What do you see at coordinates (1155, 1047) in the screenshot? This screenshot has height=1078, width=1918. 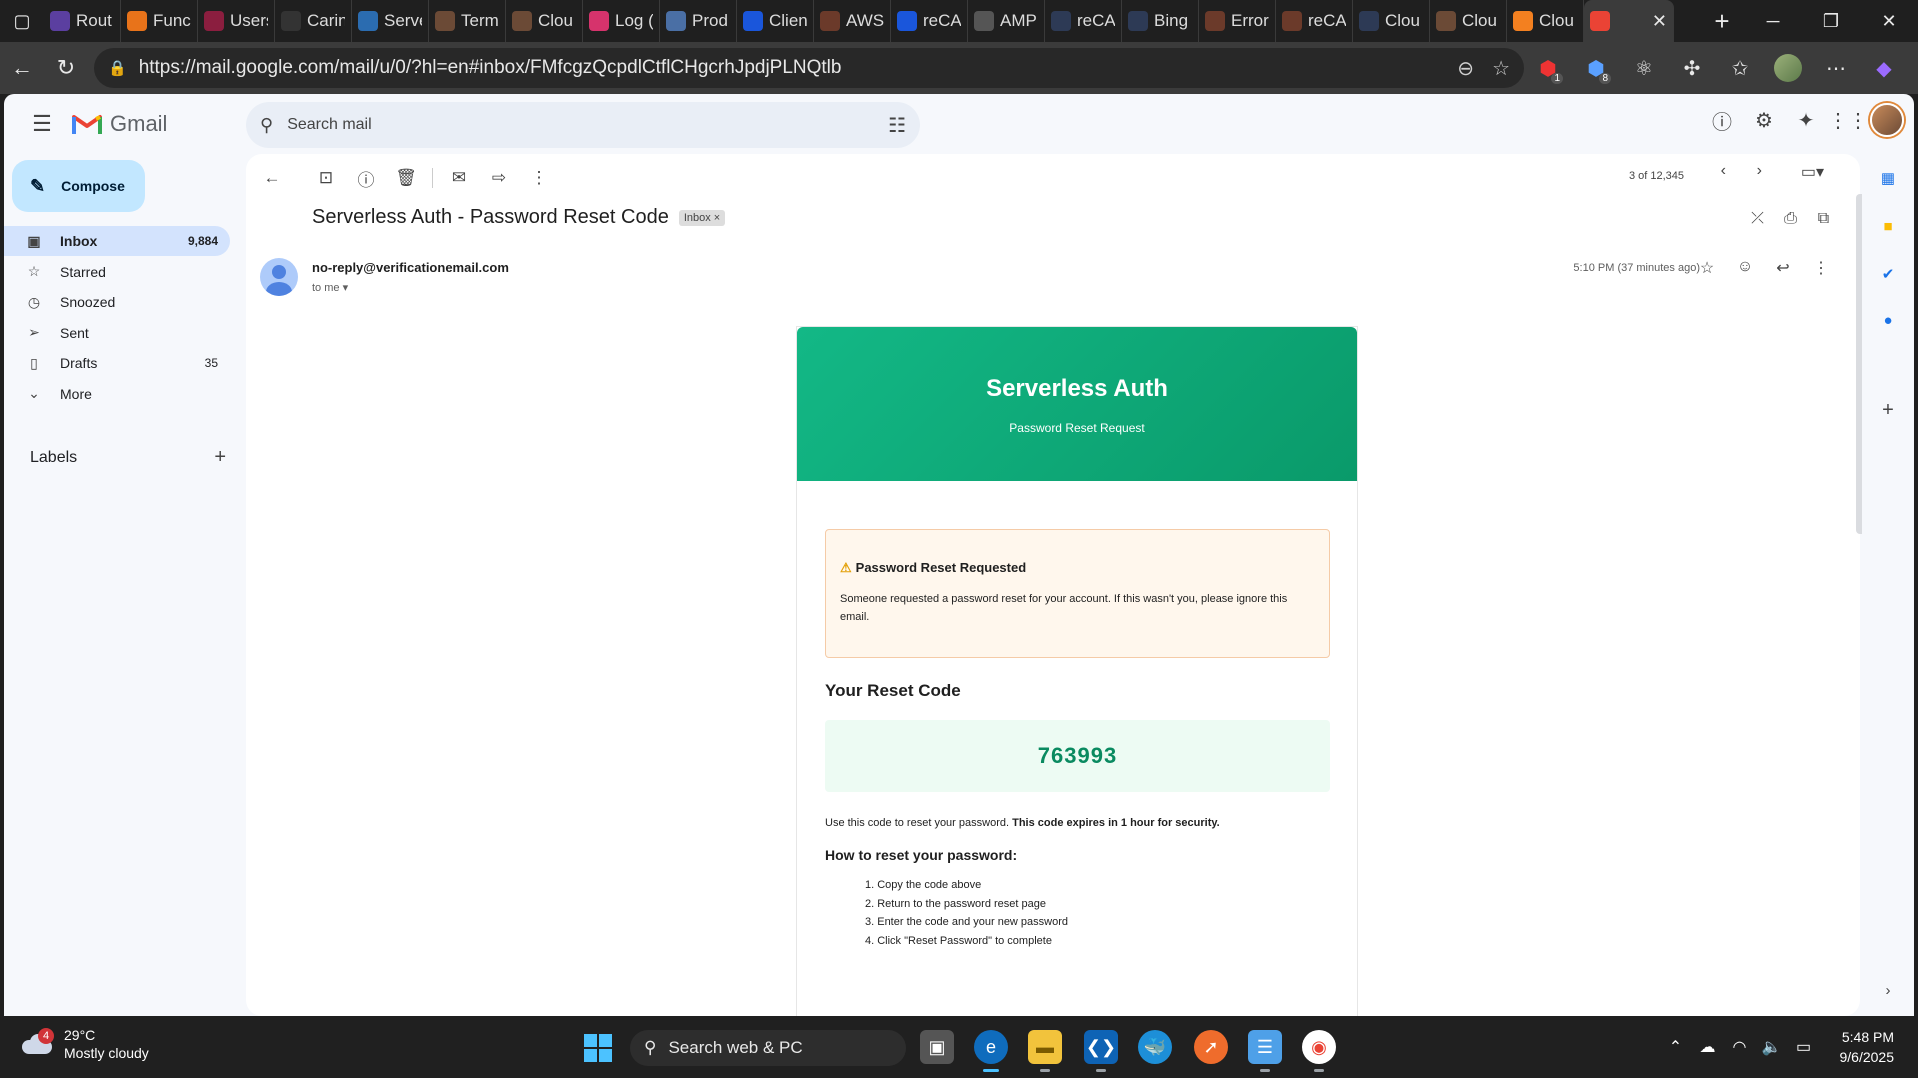 I see `docker-icon: 🐳` at bounding box center [1155, 1047].